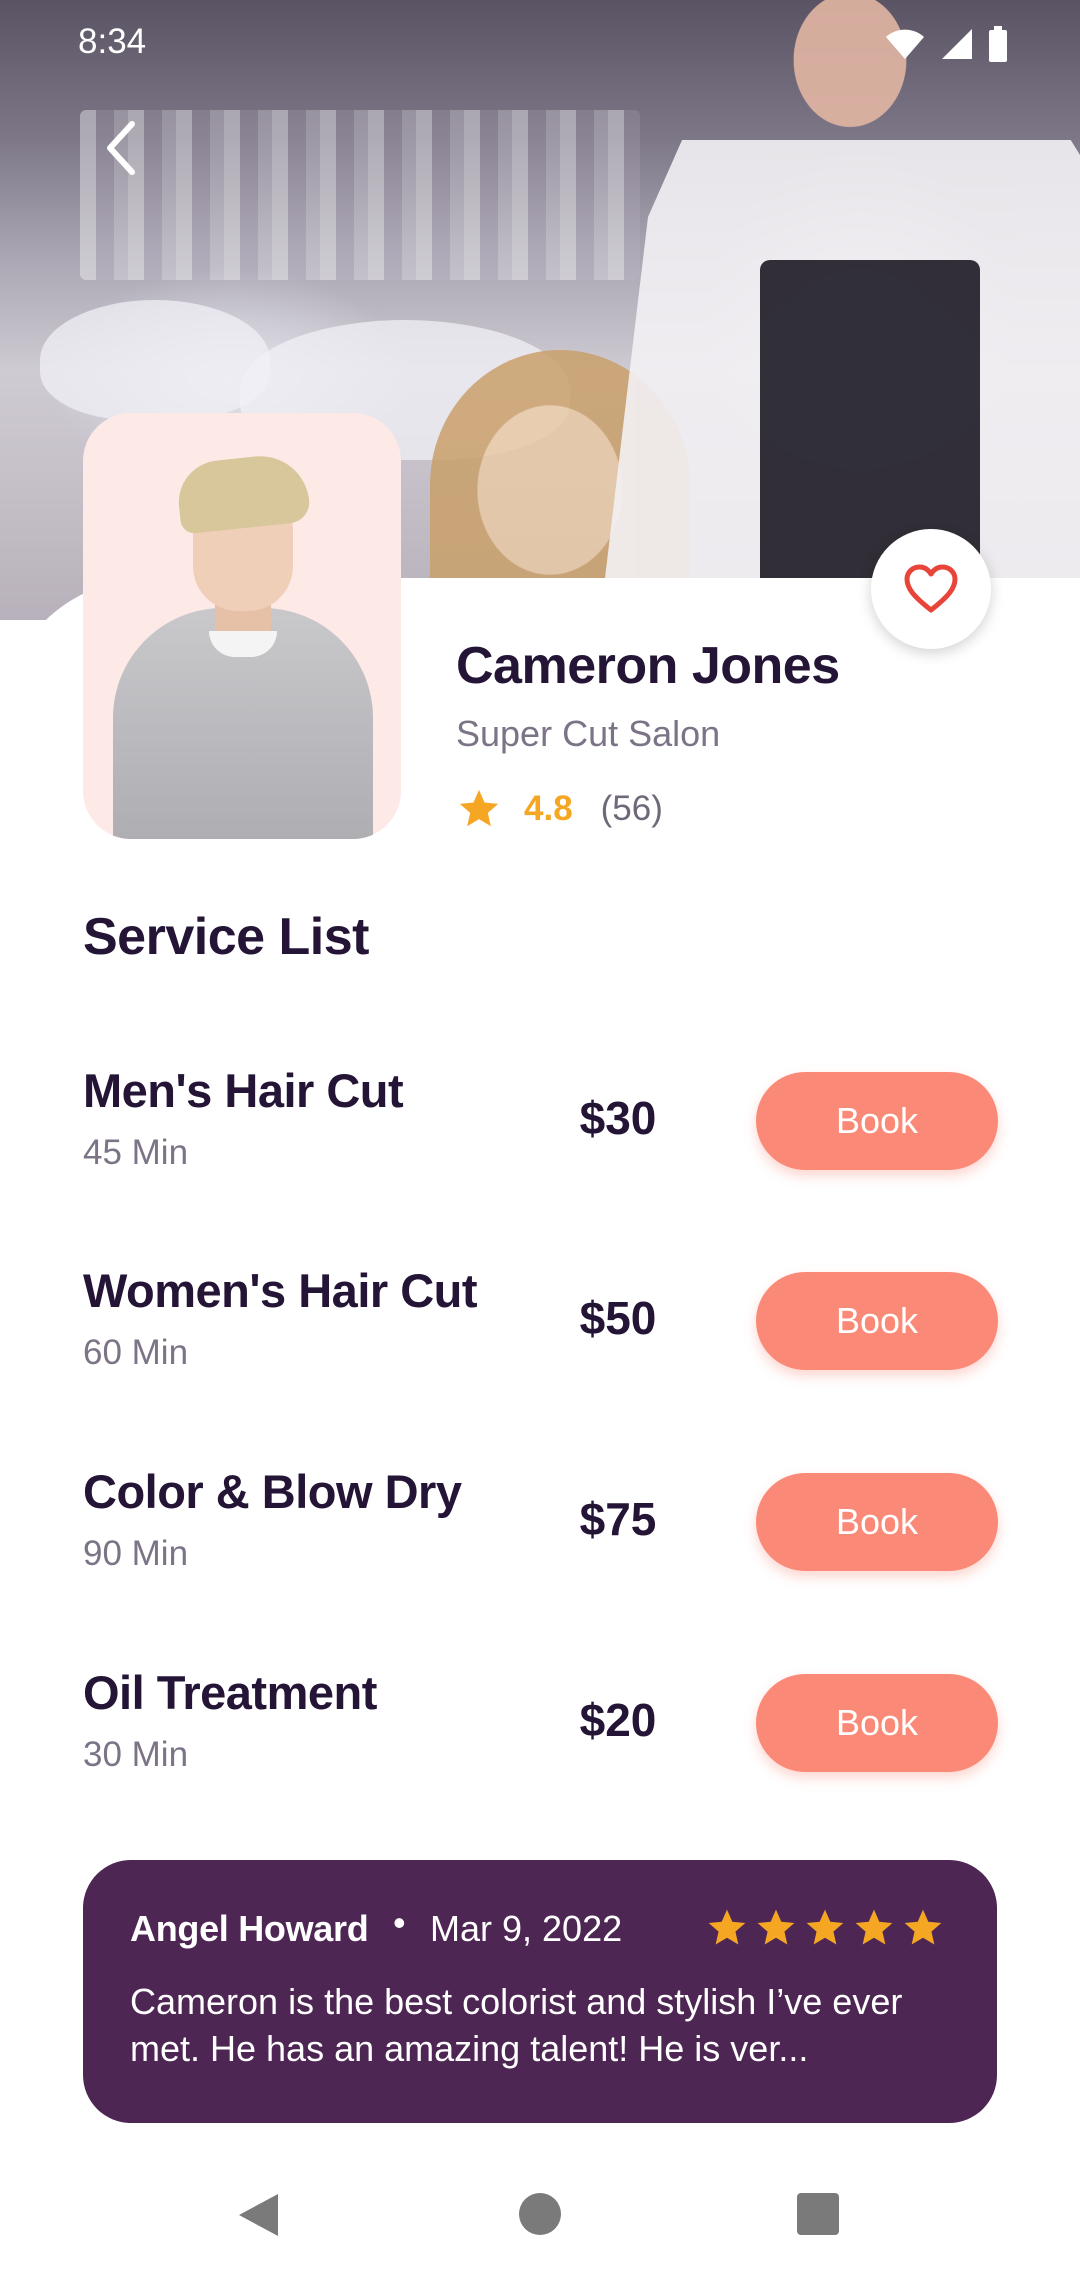 The image size is (1080, 2280). What do you see at coordinates (618, 1118) in the screenshot?
I see `service-price: $30` at bounding box center [618, 1118].